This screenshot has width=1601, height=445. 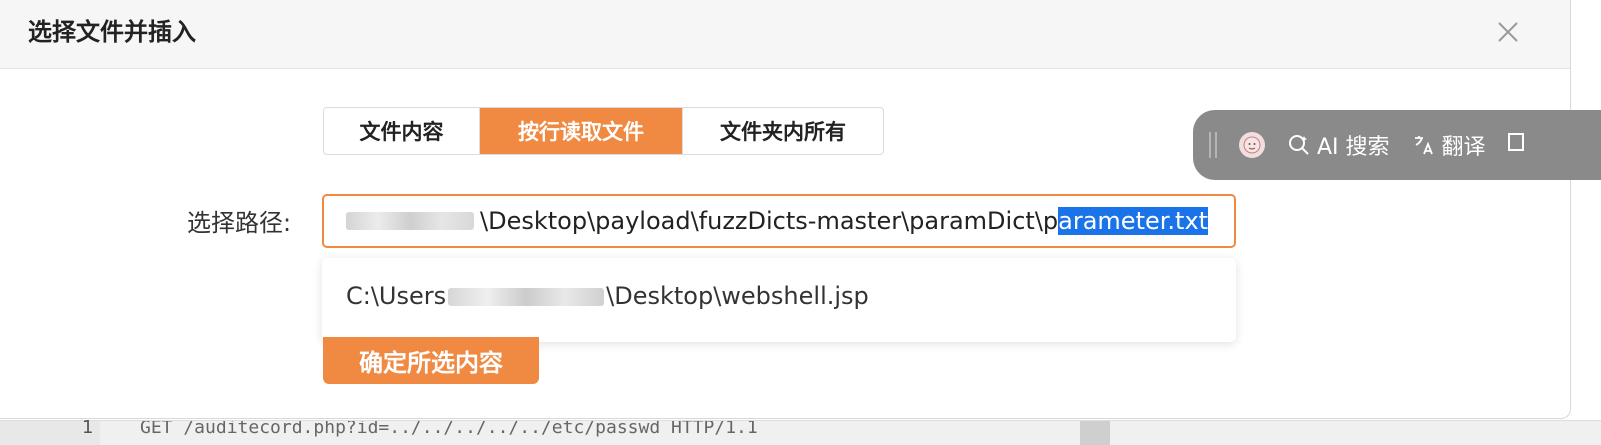 I want to click on assistant-avatar-icon, so click(x=1252, y=145).